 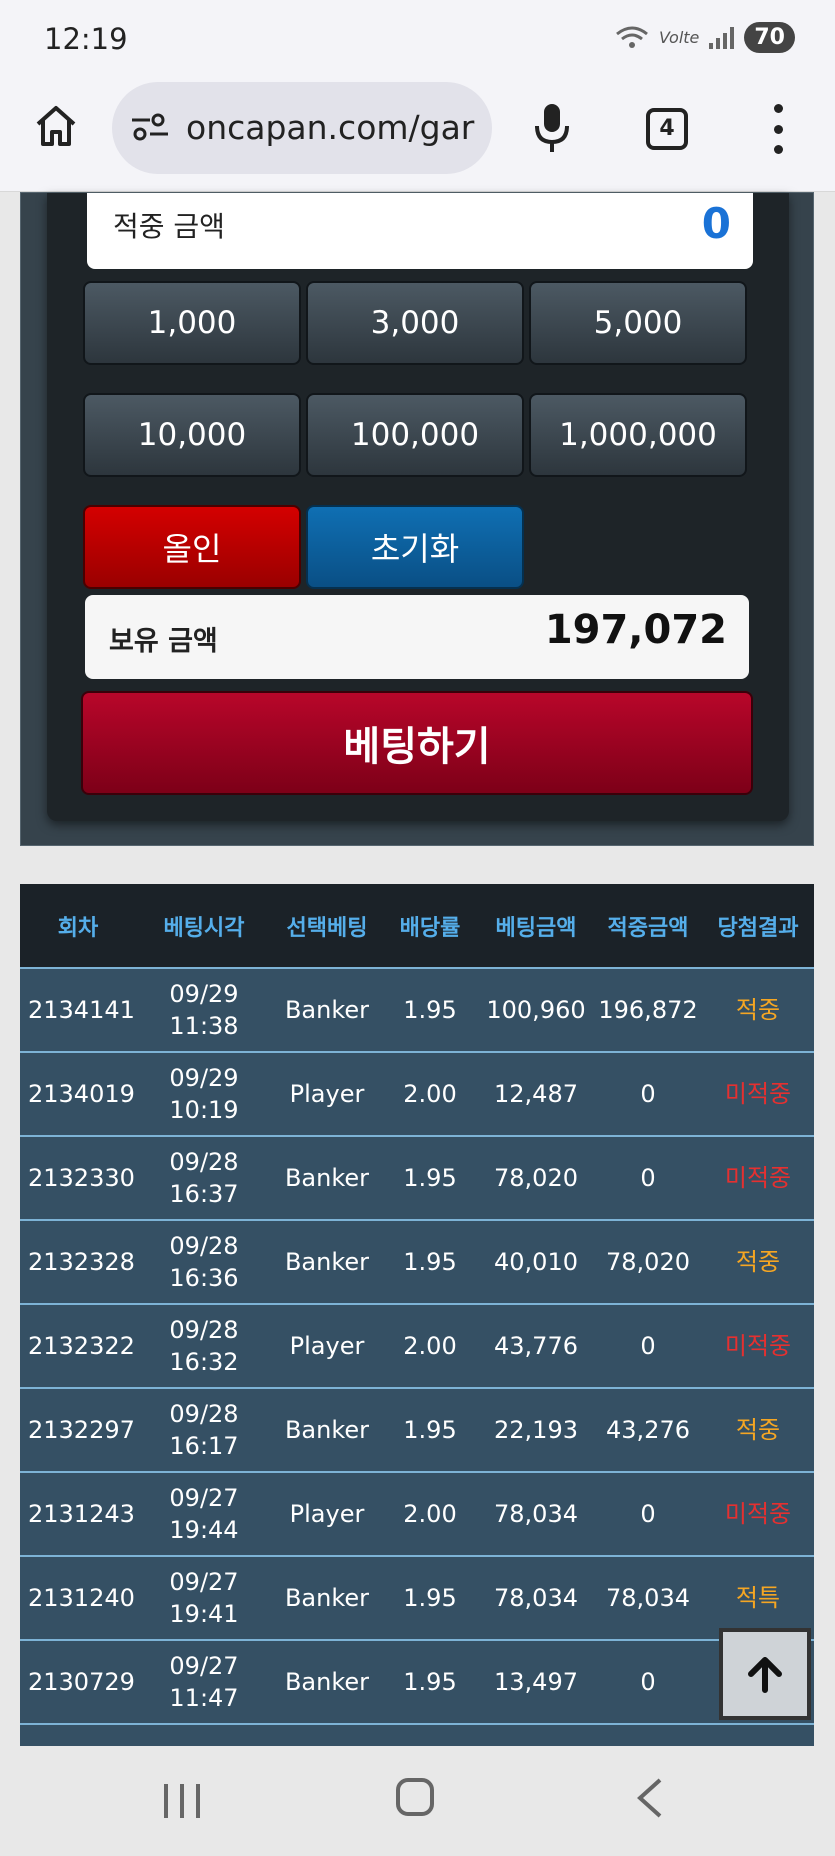 I want to click on hit-amount-cell: 196,872, so click(x=648, y=1010).